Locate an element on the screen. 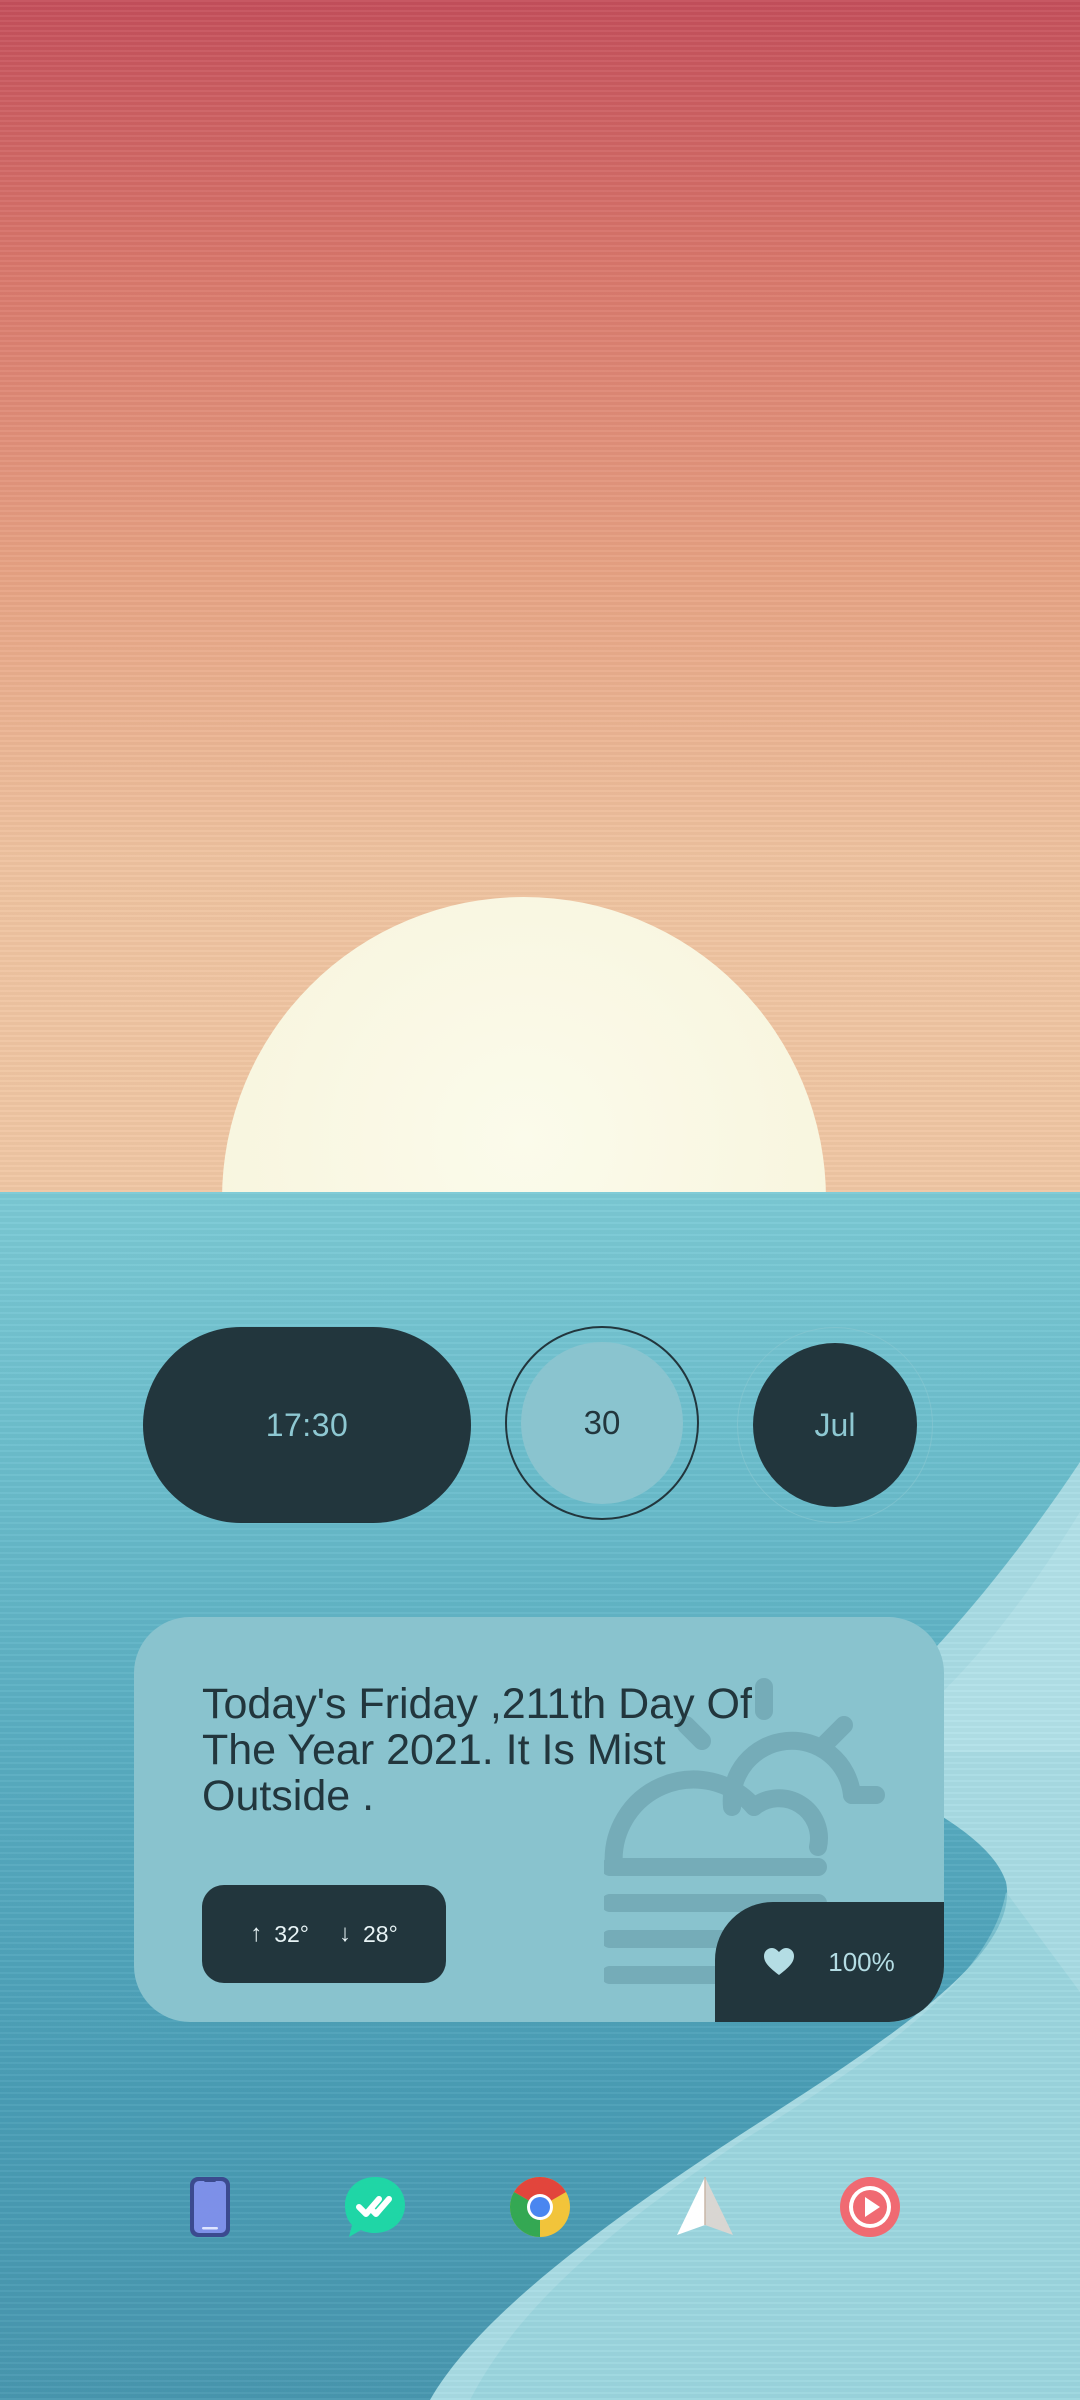  clock-time: 17:30 is located at coordinates (307, 1424).